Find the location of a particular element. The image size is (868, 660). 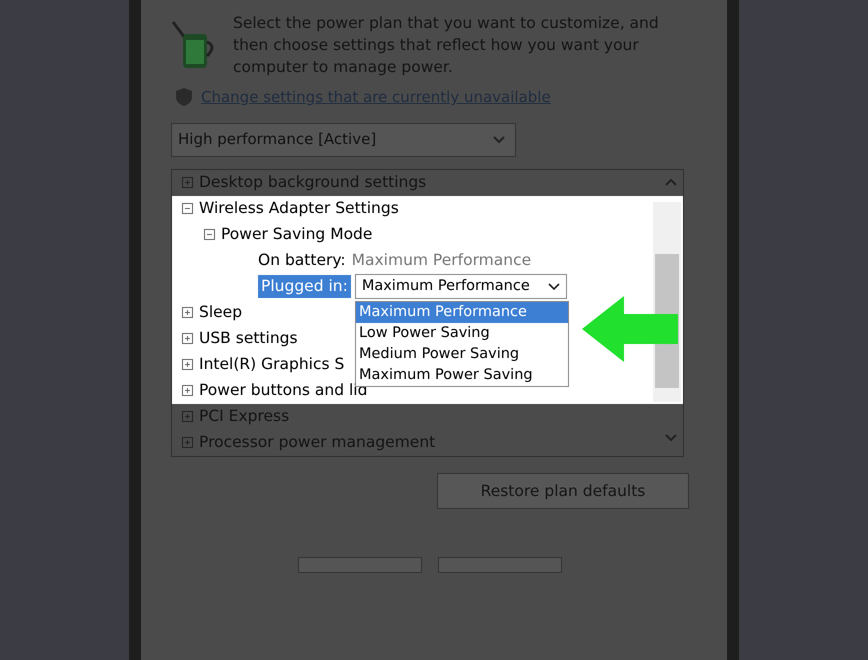

setting-label: Plugged in: is located at coordinates (304, 286).